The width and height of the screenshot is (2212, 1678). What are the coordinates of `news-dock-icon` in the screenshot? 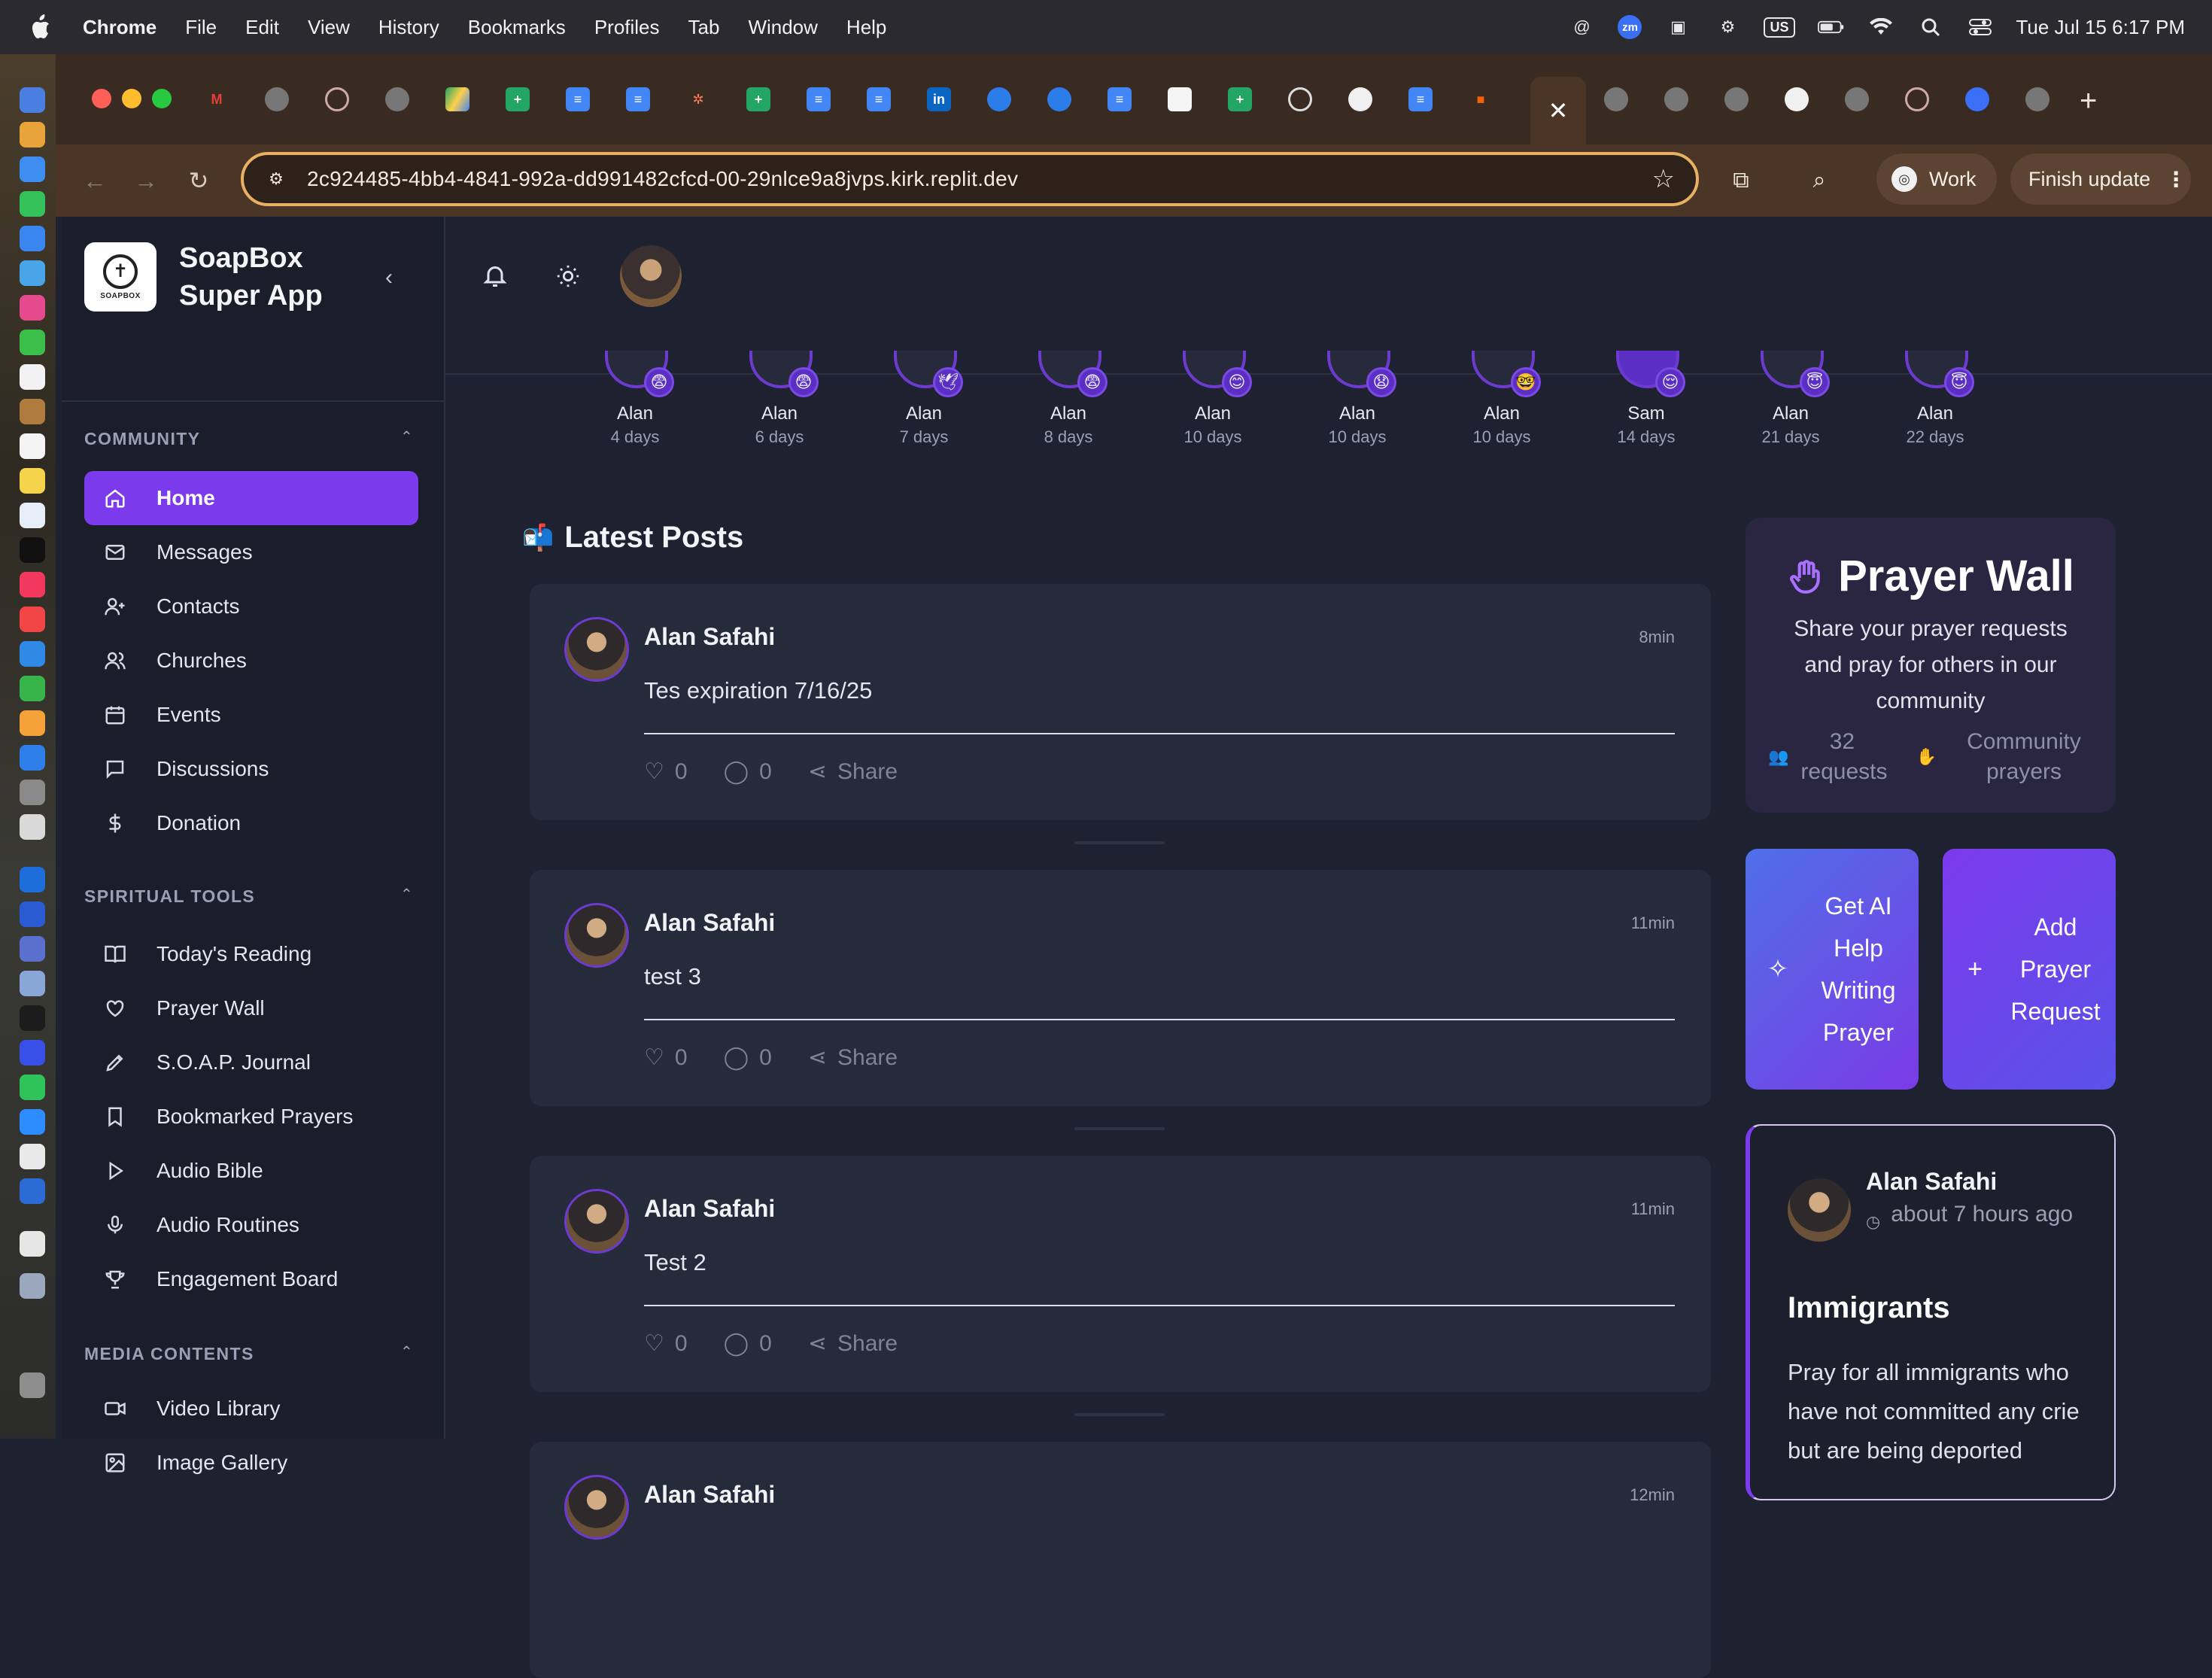 It's located at (32, 619).